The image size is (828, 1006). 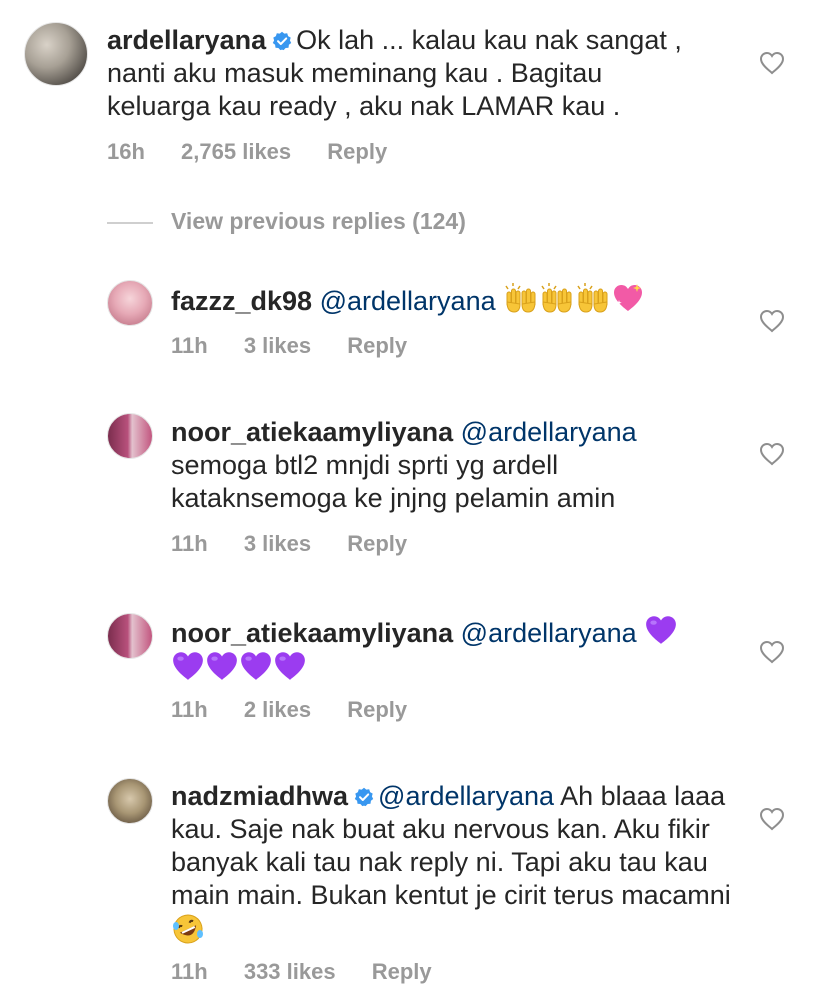 I want to click on comment-text: noor_atiekaamyliyana @ardellaryana, so click(x=451, y=650).